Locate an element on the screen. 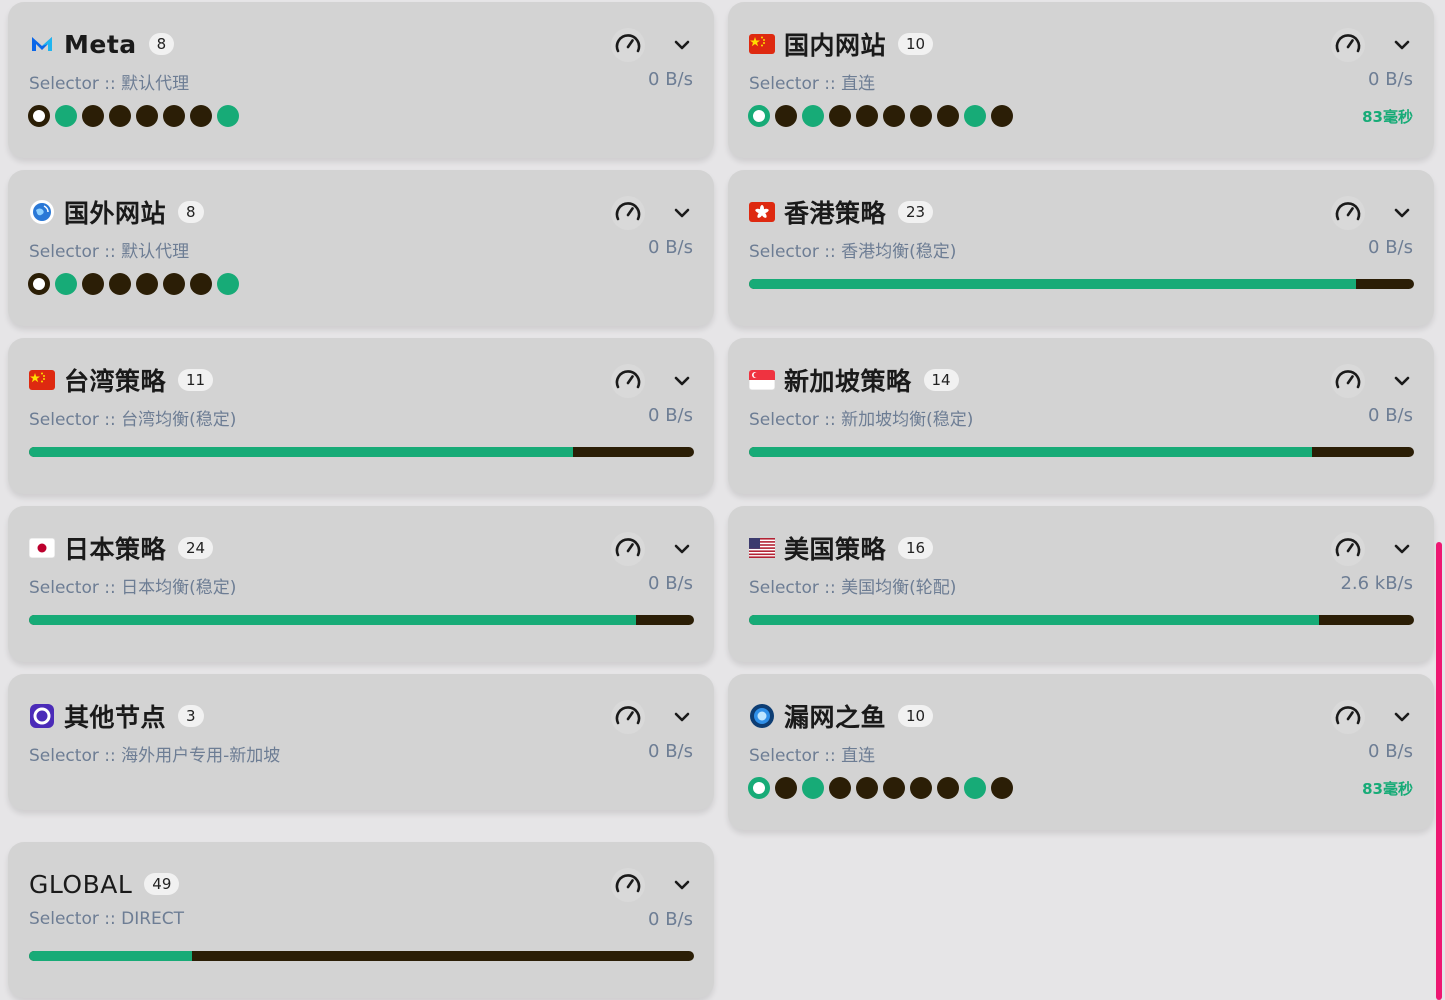 The width and height of the screenshot is (1445, 1000). proxy-group-card: 台湾策略 11 Selector :: 台湾均衡(稳定) 0 B/s is located at coordinates (361, 416).